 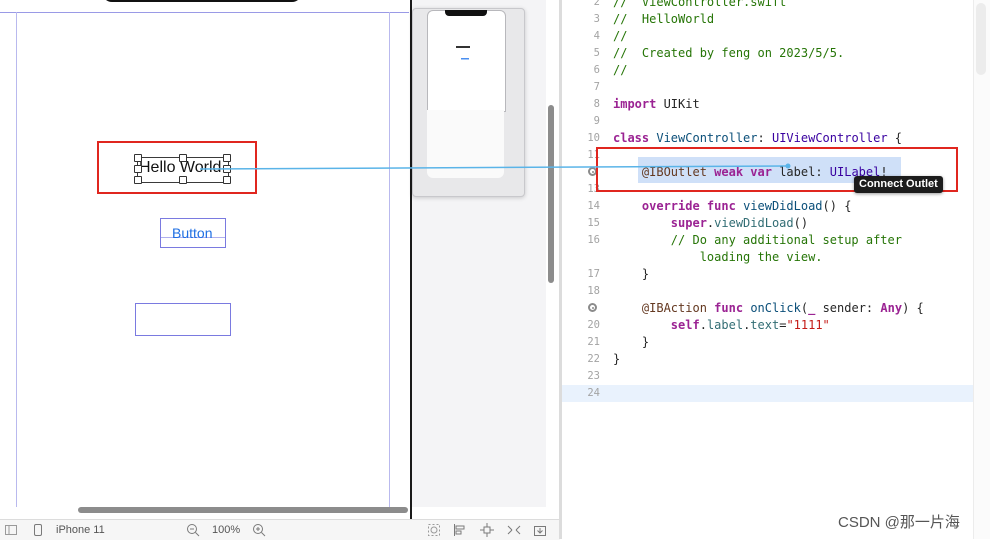 What do you see at coordinates (899, 522) in the screenshot?
I see `watermark: CSDN @那一片海` at bounding box center [899, 522].